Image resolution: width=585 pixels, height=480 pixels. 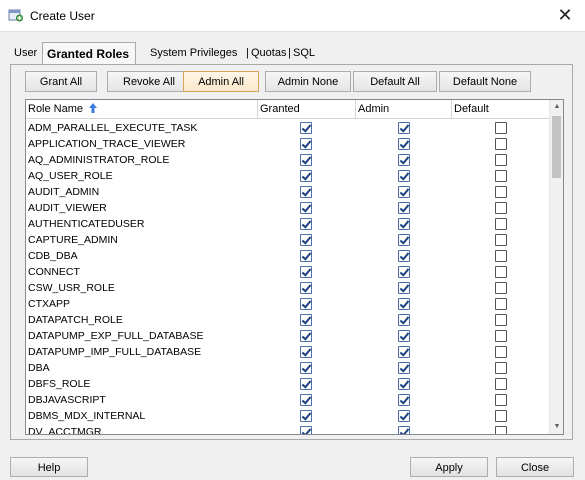 I want to click on revoke-all-button: Revoke All, so click(x=149, y=81).